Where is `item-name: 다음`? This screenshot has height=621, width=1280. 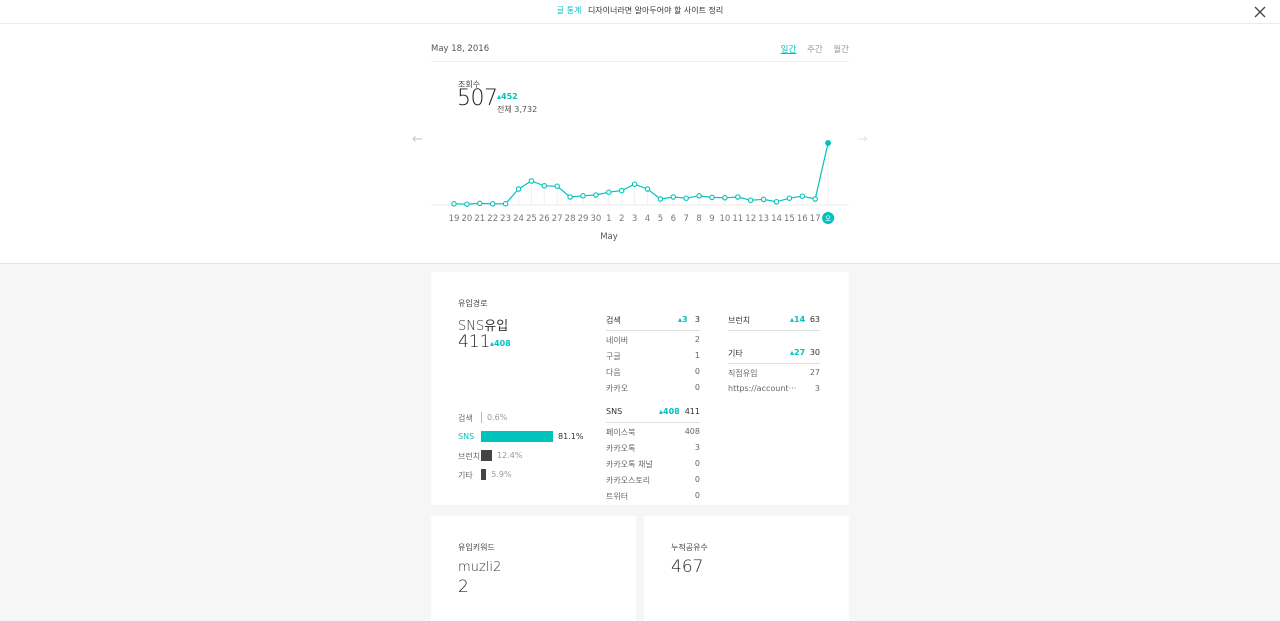
item-name: 다음 is located at coordinates (613, 372).